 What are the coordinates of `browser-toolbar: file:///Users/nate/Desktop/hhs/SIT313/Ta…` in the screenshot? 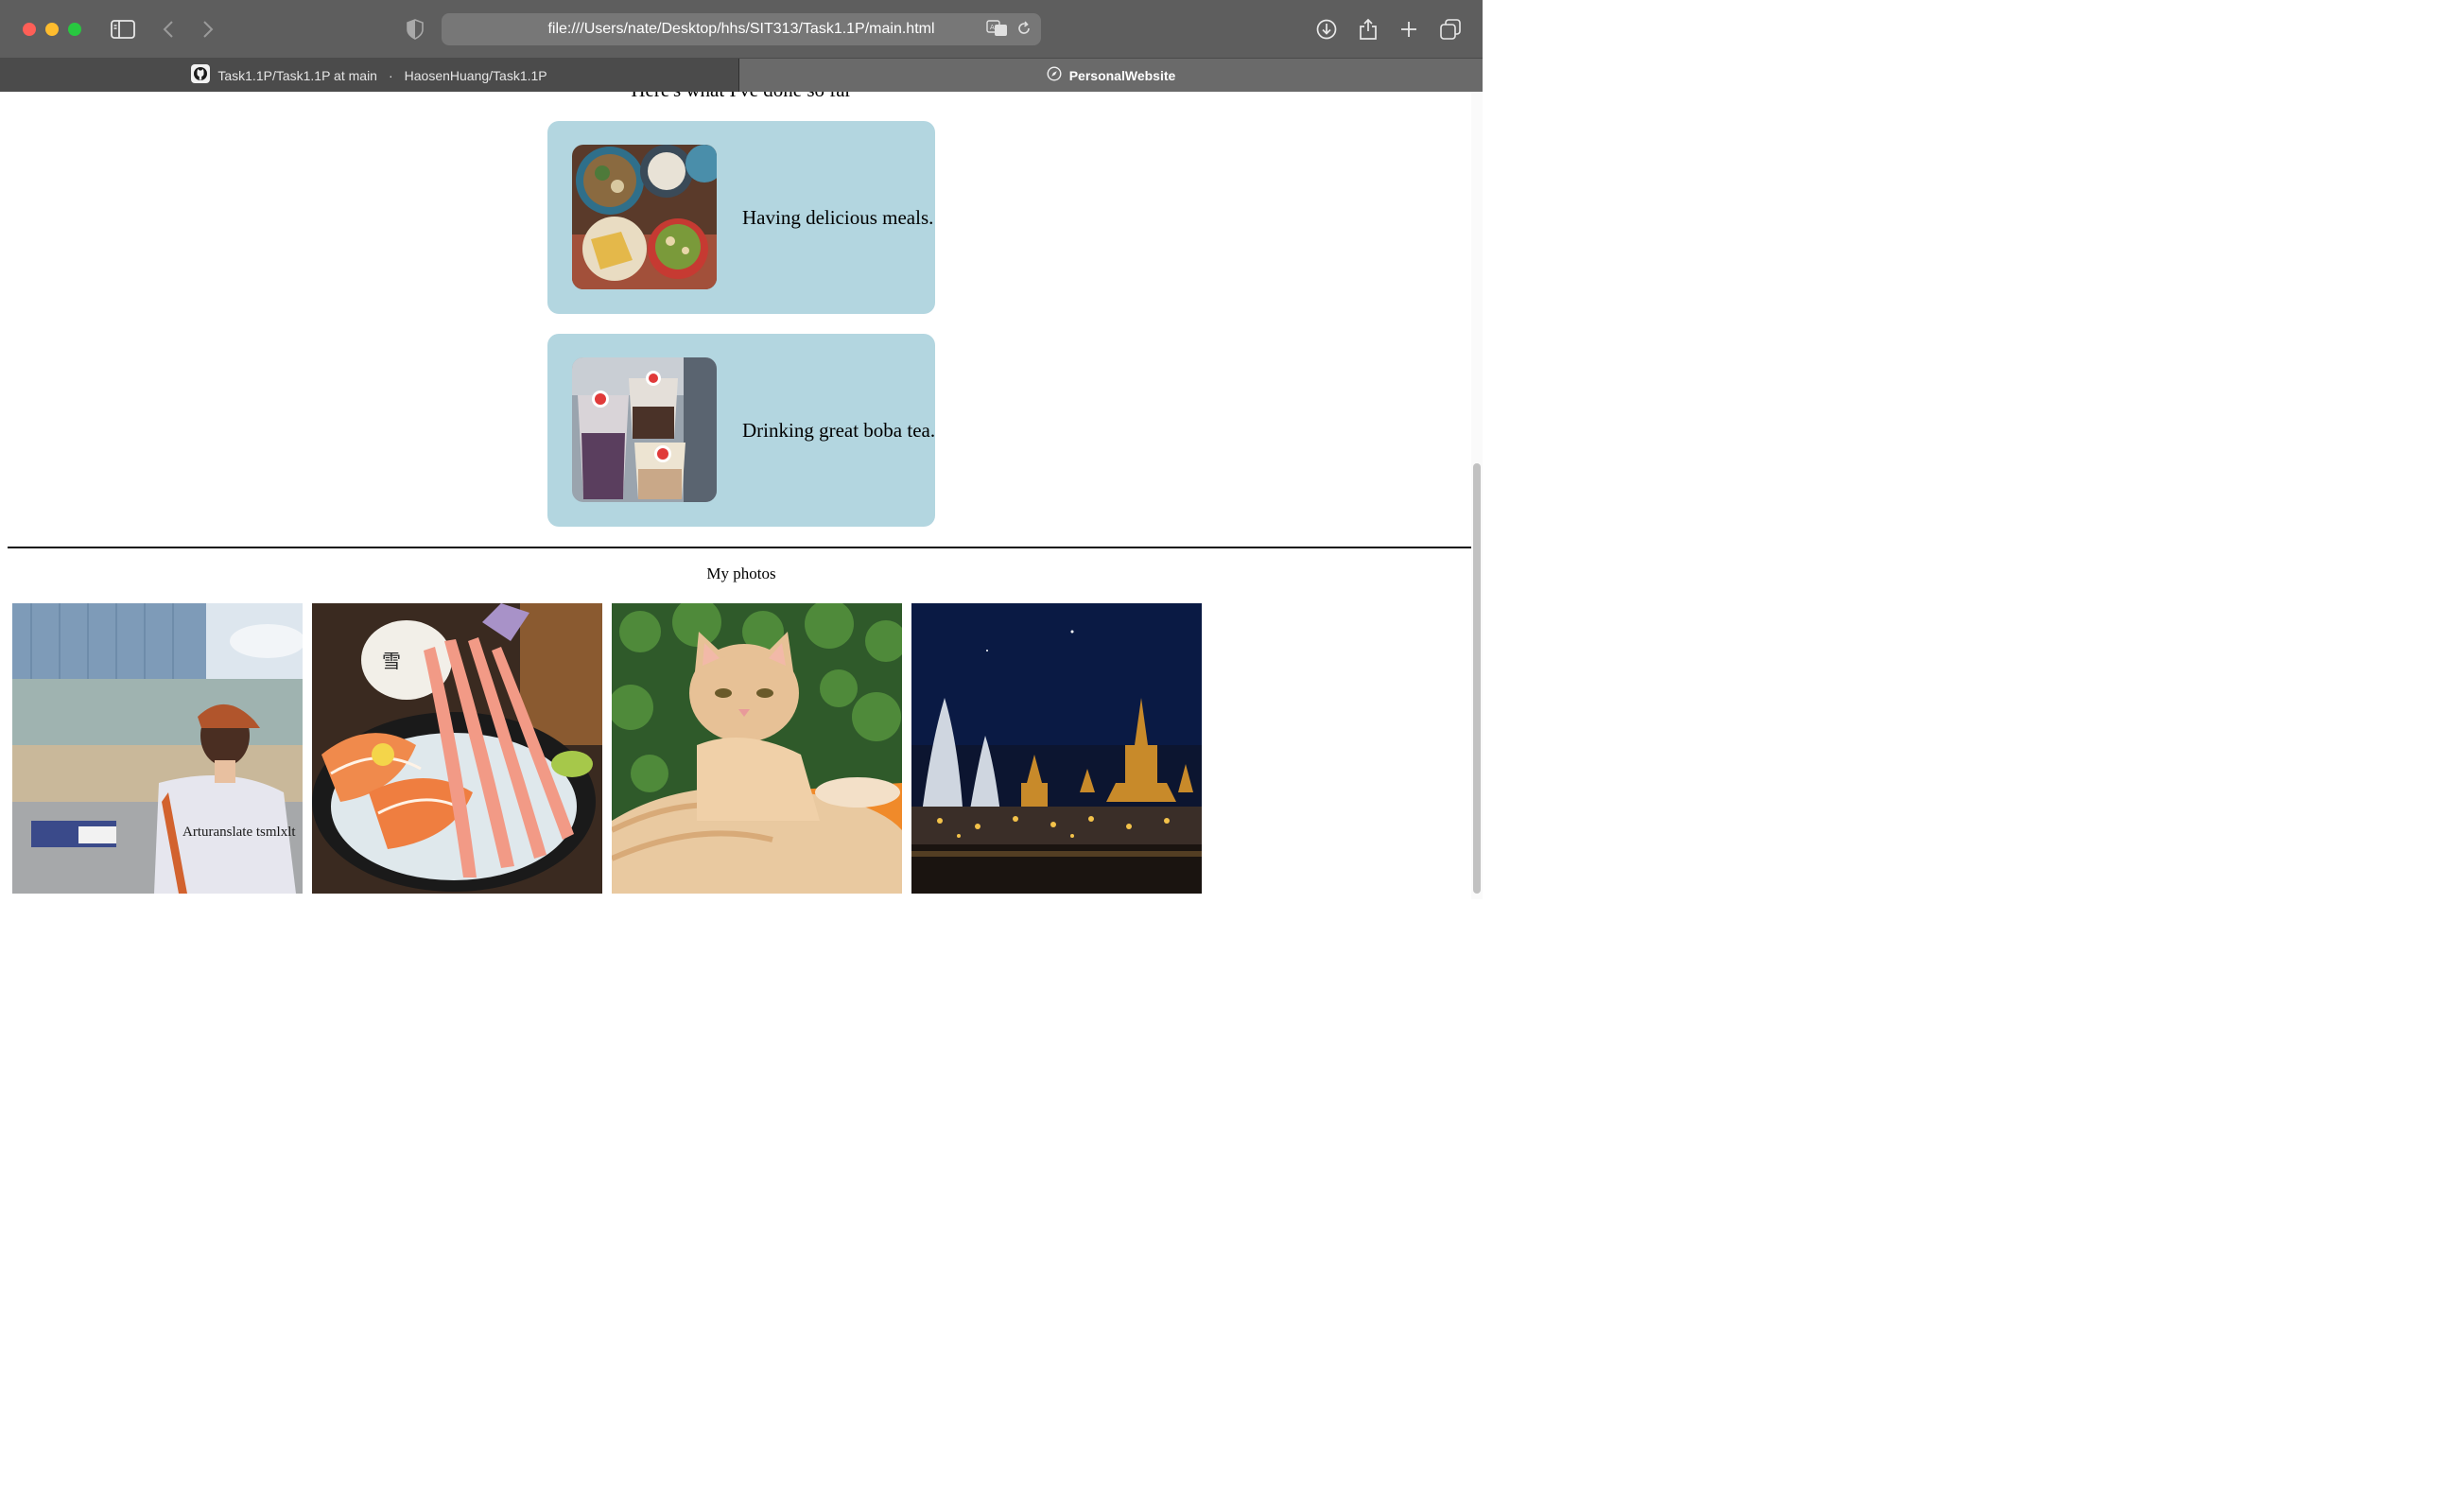 It's located at (741, 30).